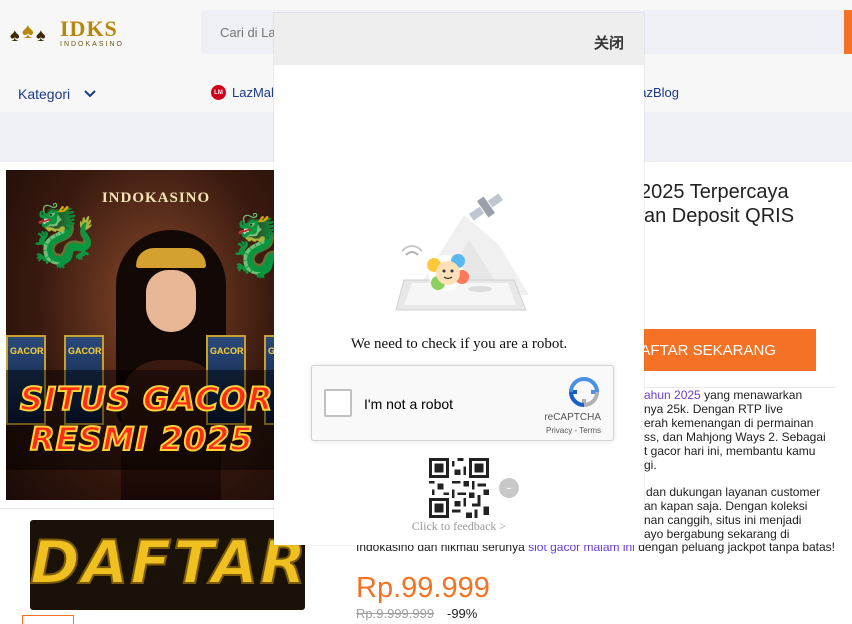  What do you see at coordinates (733, 492) in the screenshot?
I see `description-line: dan dukungan layanan customer` at bounding box center [733, 492].